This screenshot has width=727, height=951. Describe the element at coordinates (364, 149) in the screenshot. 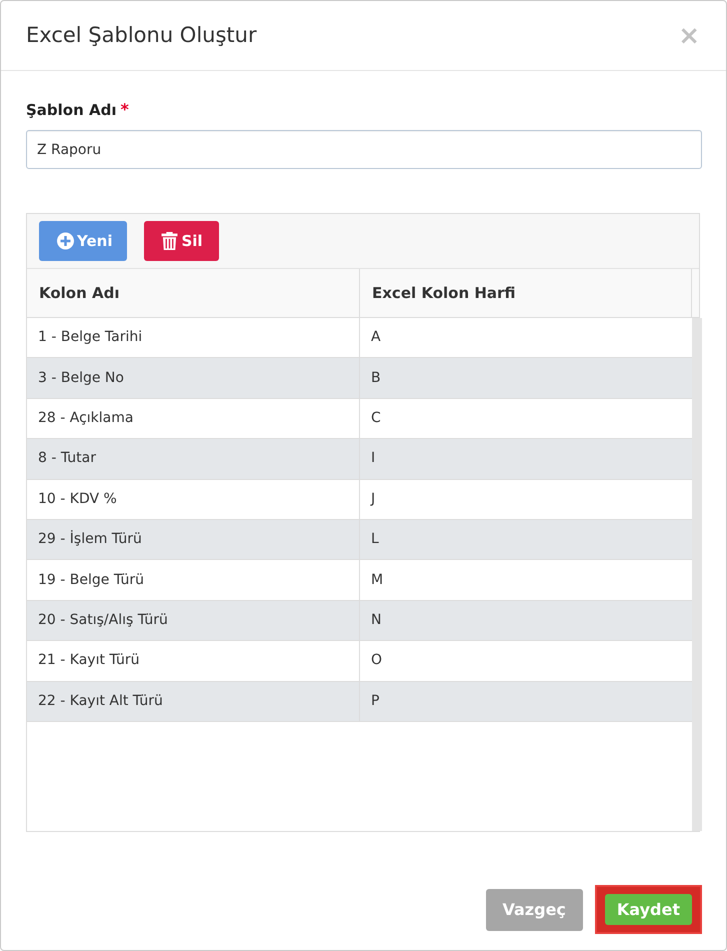

I see `template-name-field: Z Raporu` at that location.